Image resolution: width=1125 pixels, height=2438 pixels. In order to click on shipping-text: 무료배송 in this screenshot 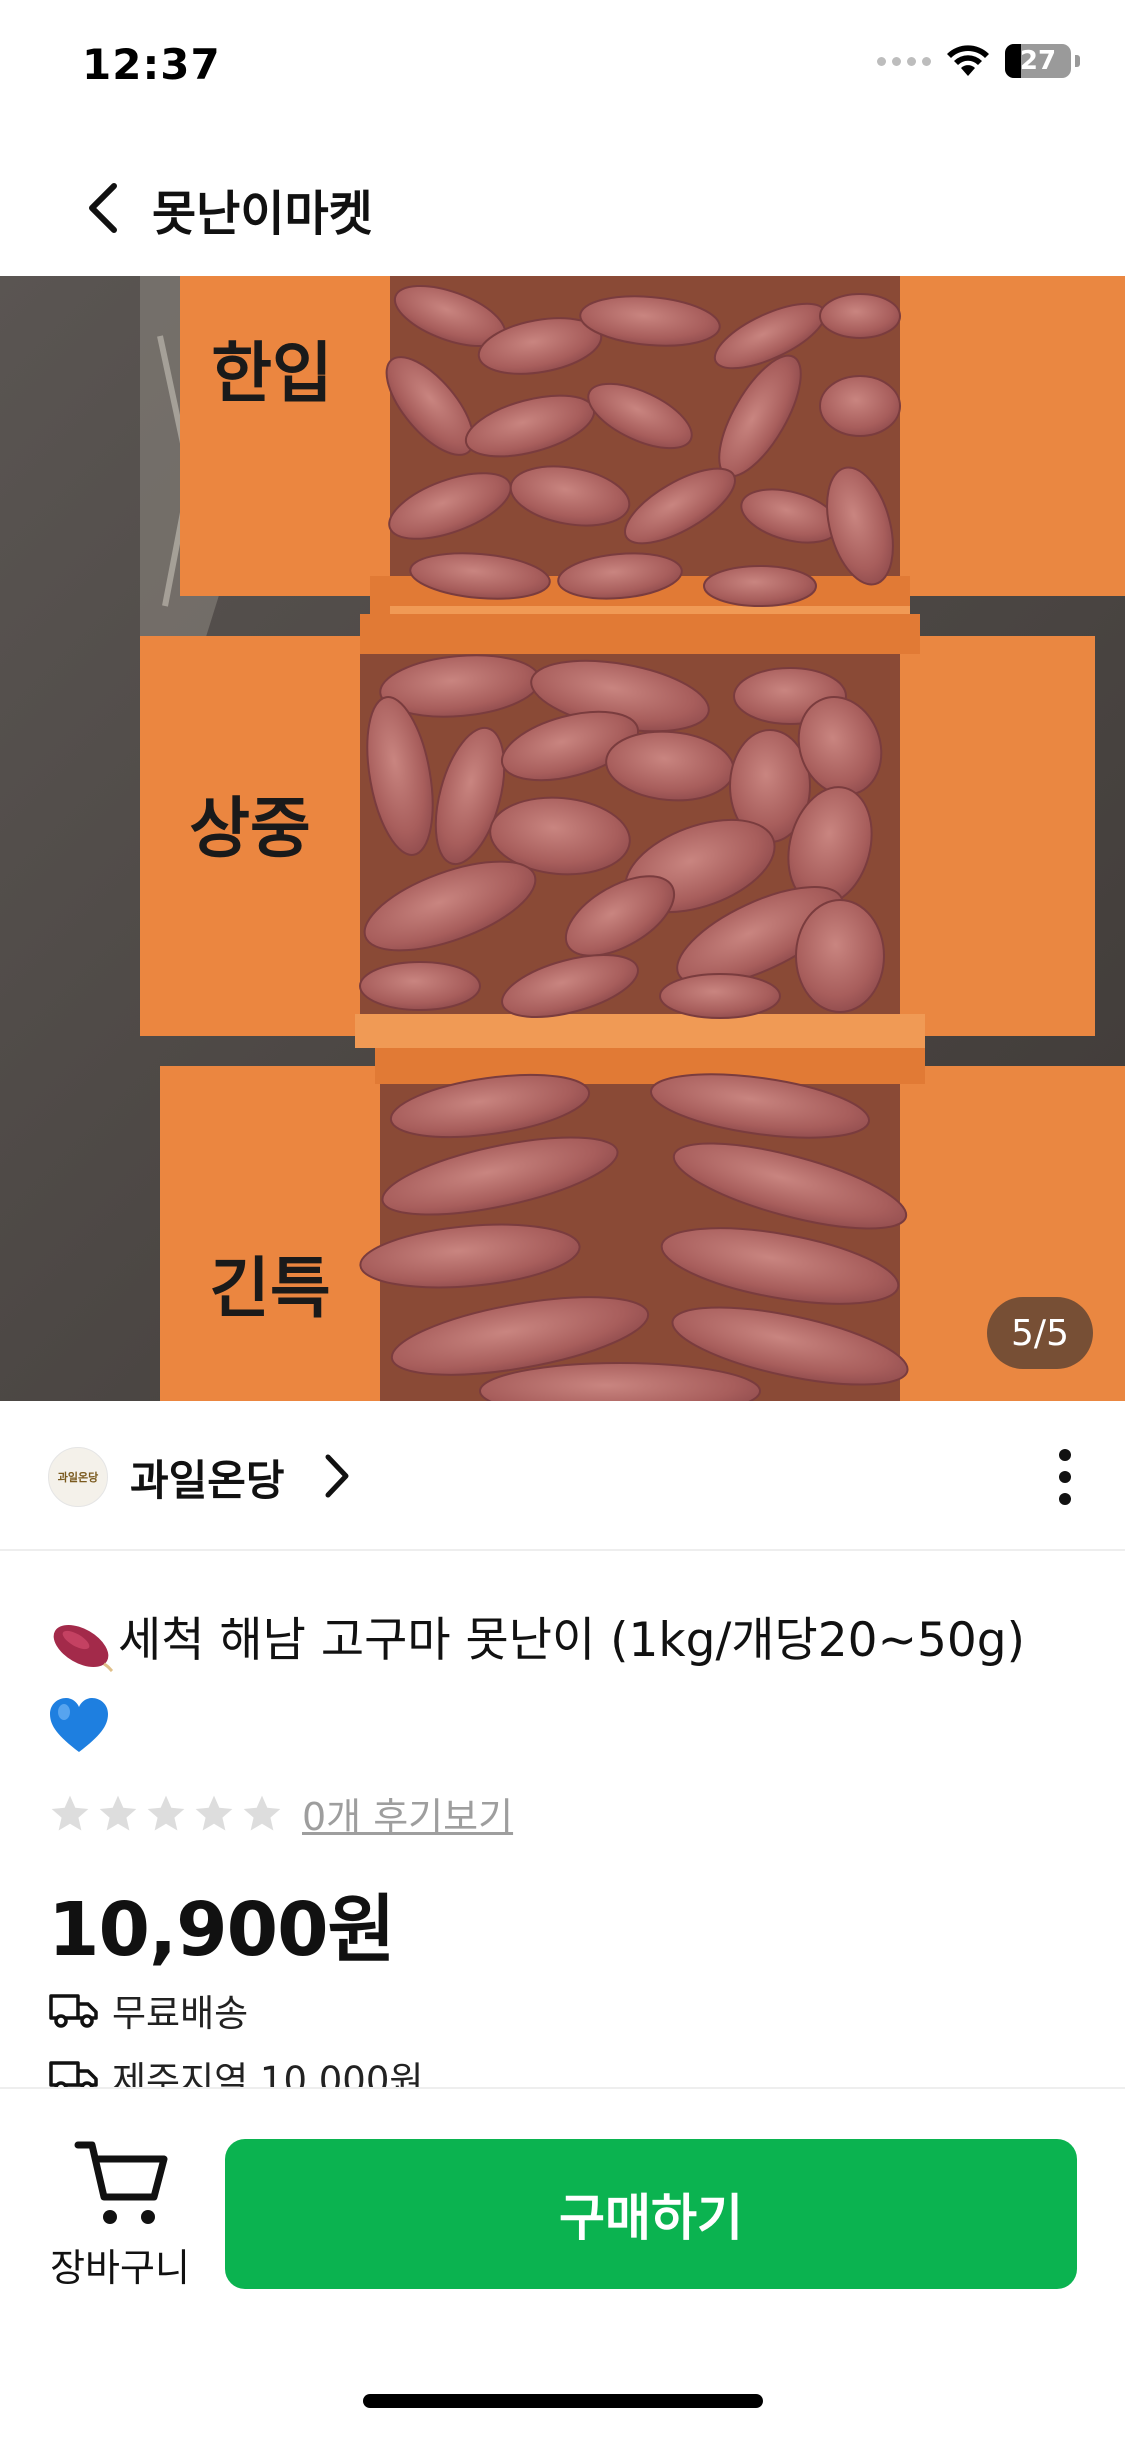, I will do `click(180, 2013)`.